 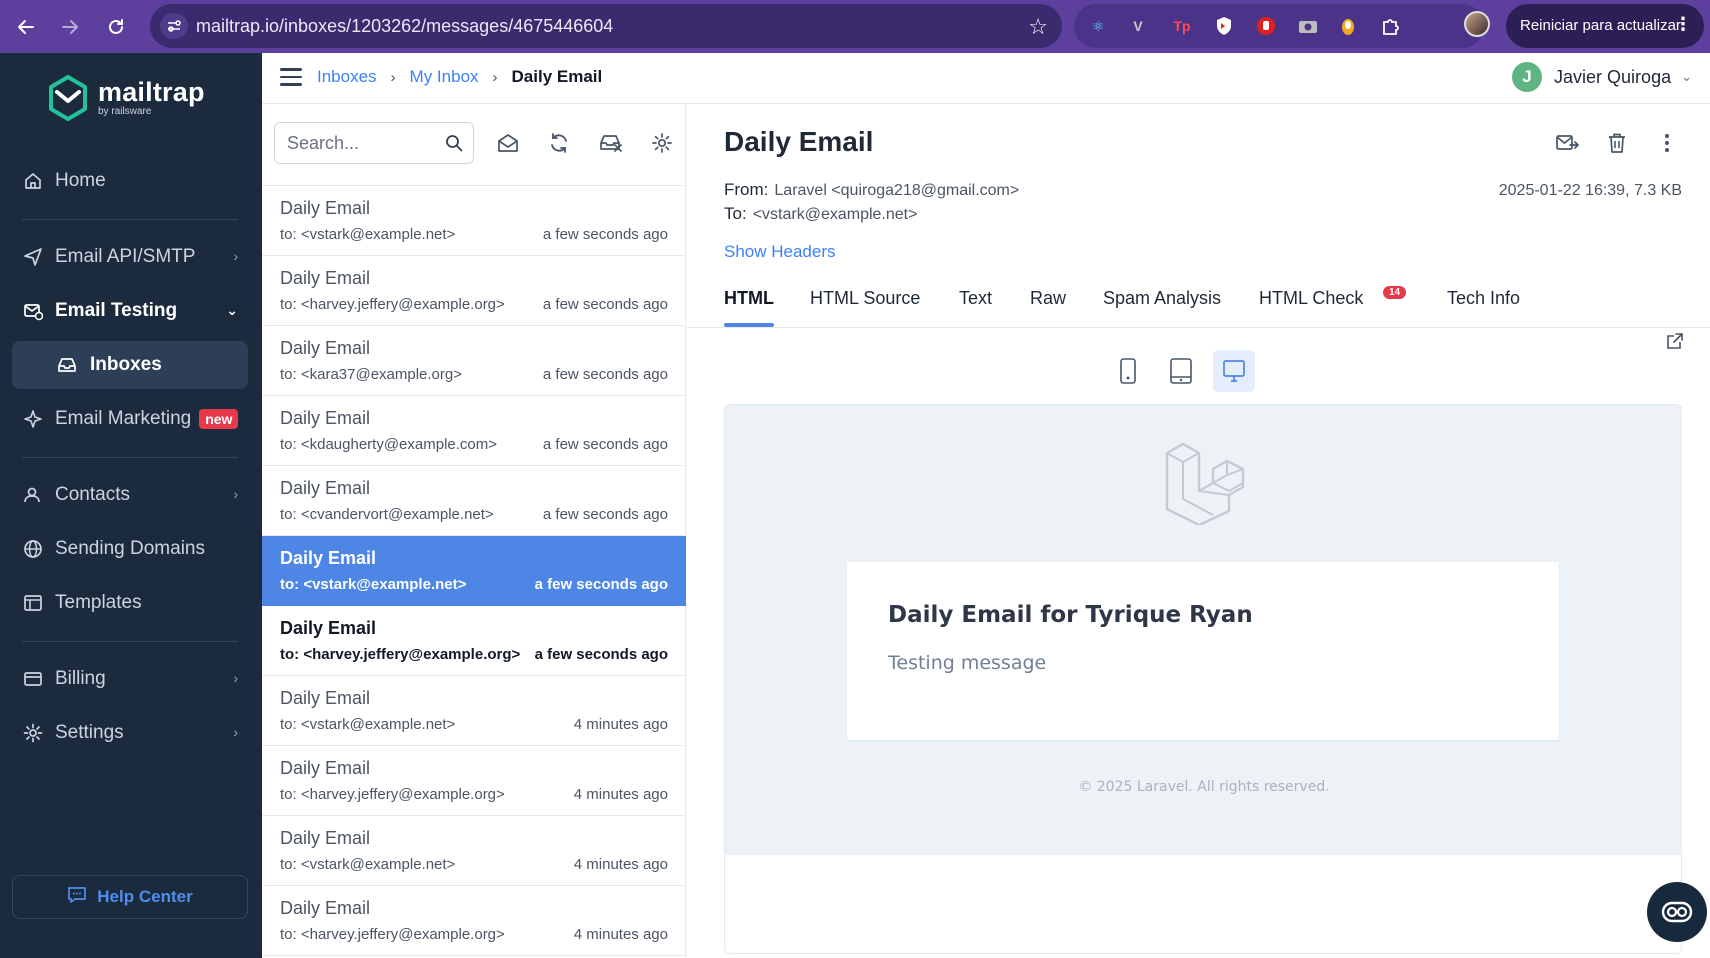 What do you see at coordinates (347, 77) in the screenshot?
I see `breadcrumb-inboxes: Inboxes` at bounding box center [347, 77].